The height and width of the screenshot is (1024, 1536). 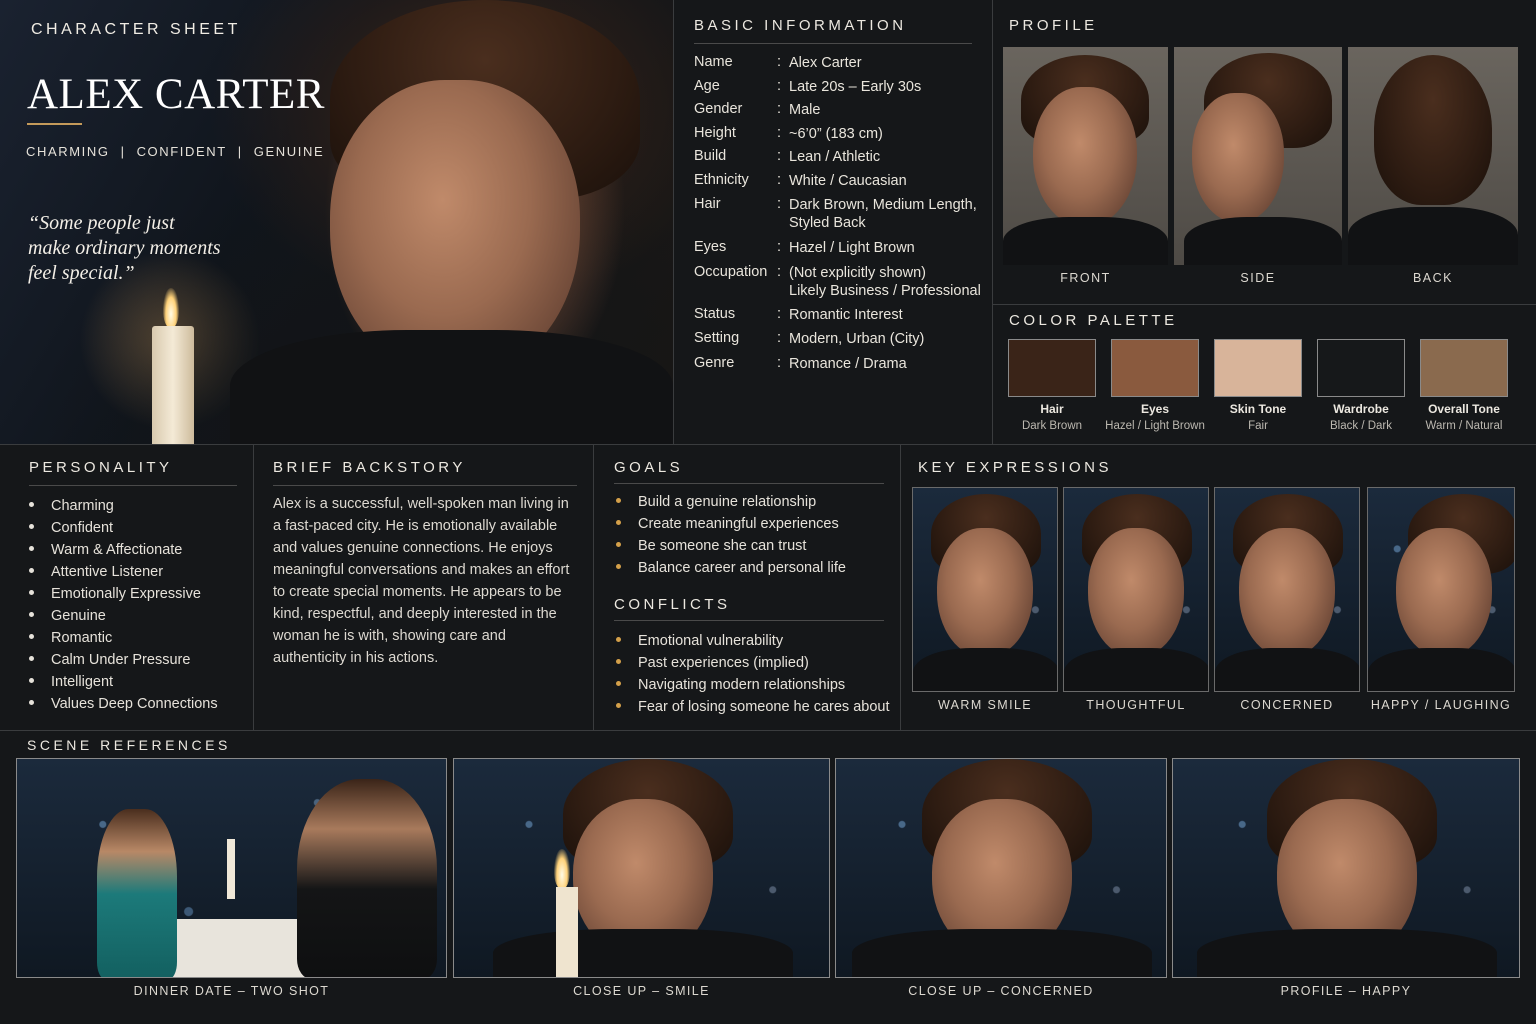 I want to click on info-value-line: Hazel / Light Brown, so click(x=852, y=248).